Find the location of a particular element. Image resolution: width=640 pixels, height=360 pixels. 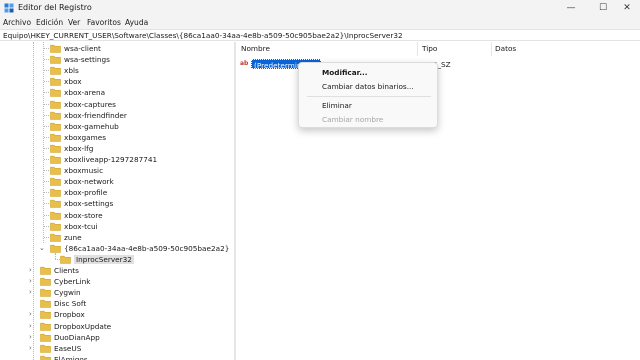

tree-item: xbox-lfg is located at coordinates (117, 148).